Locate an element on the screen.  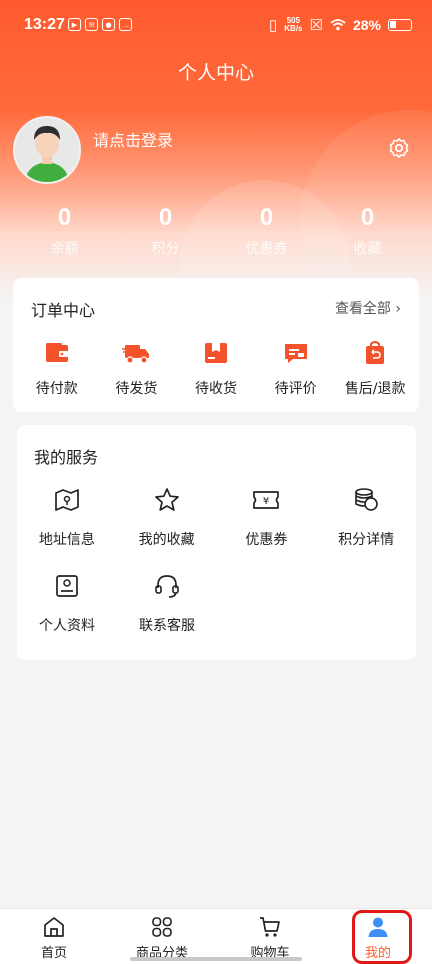
service-profile: 个人资料 is located at coordinates (67, 616).